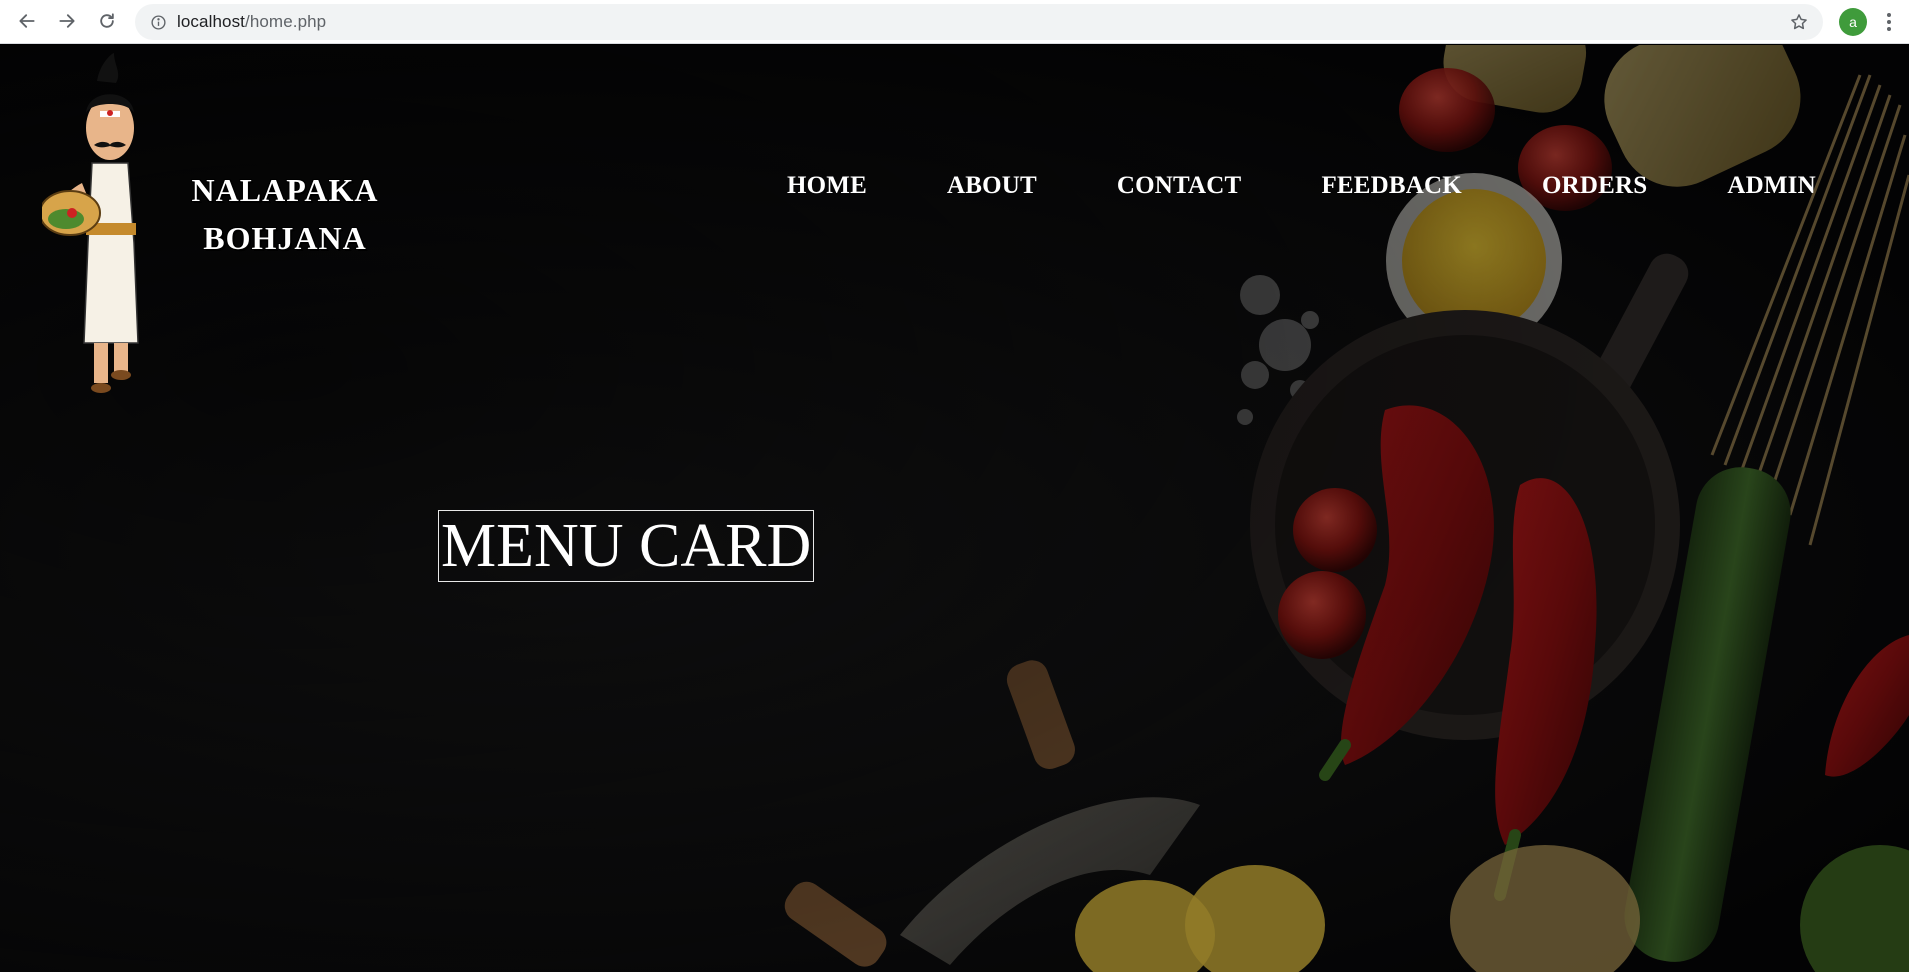 This screenshot has height=972, width=1909. I want to click on logo-line-1: NALAPAKA, so click(285, 190).